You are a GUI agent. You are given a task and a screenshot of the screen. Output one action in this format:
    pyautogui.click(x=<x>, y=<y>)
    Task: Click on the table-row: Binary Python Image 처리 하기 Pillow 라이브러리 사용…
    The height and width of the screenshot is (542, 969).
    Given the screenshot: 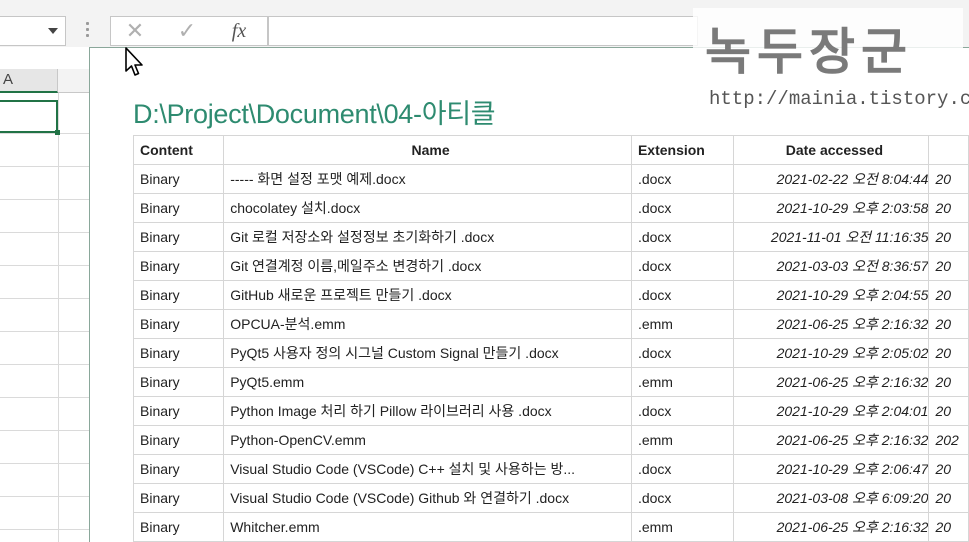 What is the action you would take?
    pyautogui.click(x=550, y=411)
    